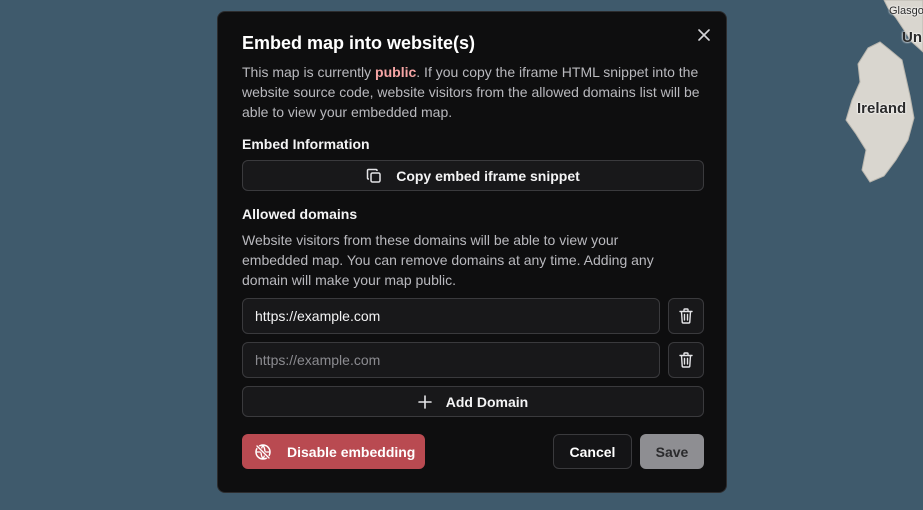  I want to click on dialog-title: Embed map into website(s), so click(359, 43).